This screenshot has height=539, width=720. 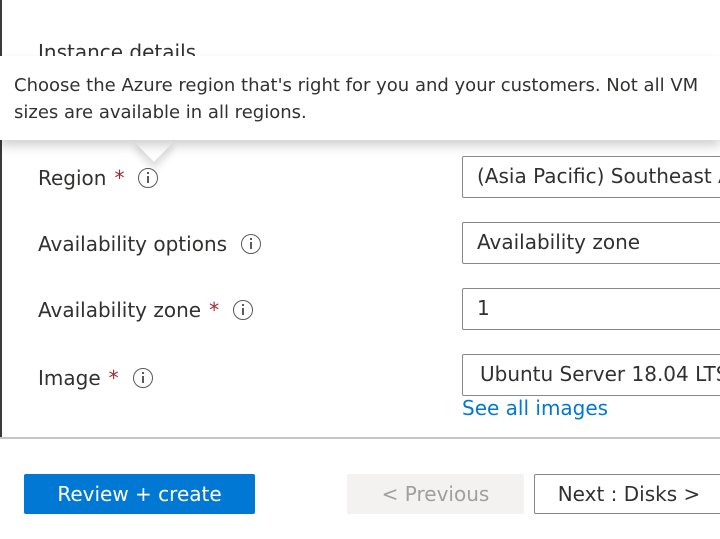 What do you see at coordinates (139, 494) in the screenshot?
I see `review-create-button: Review + create` at bounding box center [139, 494].